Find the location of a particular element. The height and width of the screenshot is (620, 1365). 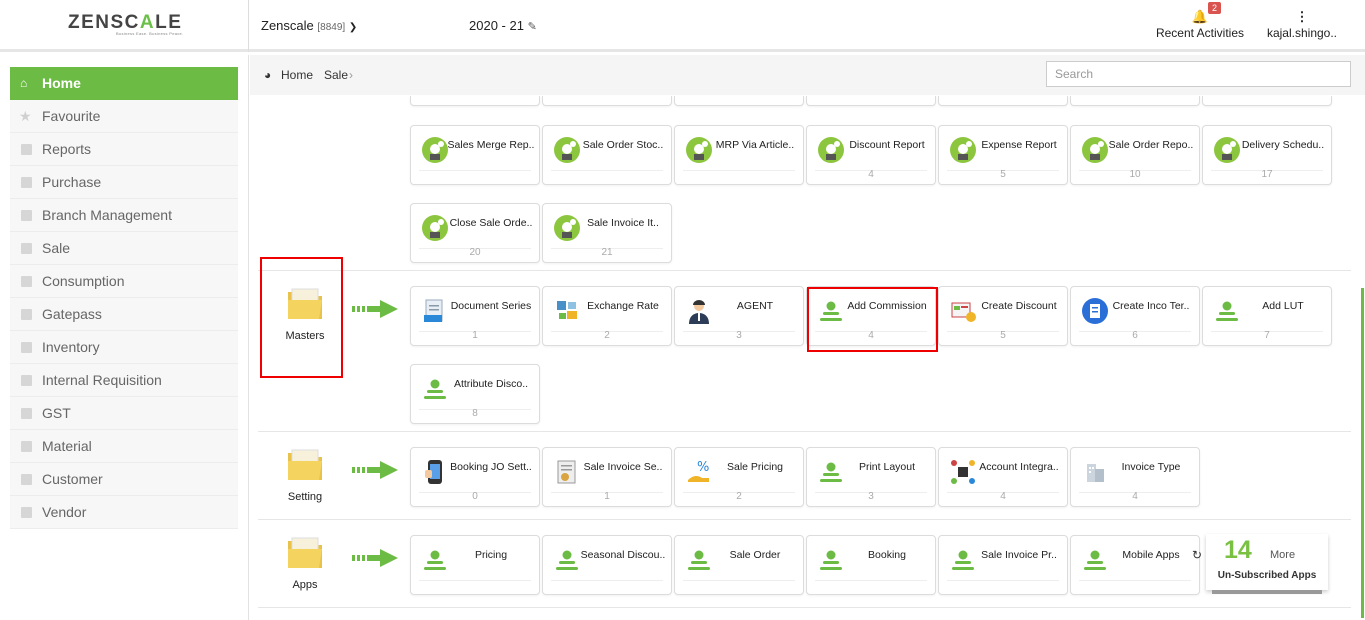

breadcrumb-current: Sale is located at coordinates (336, 75).